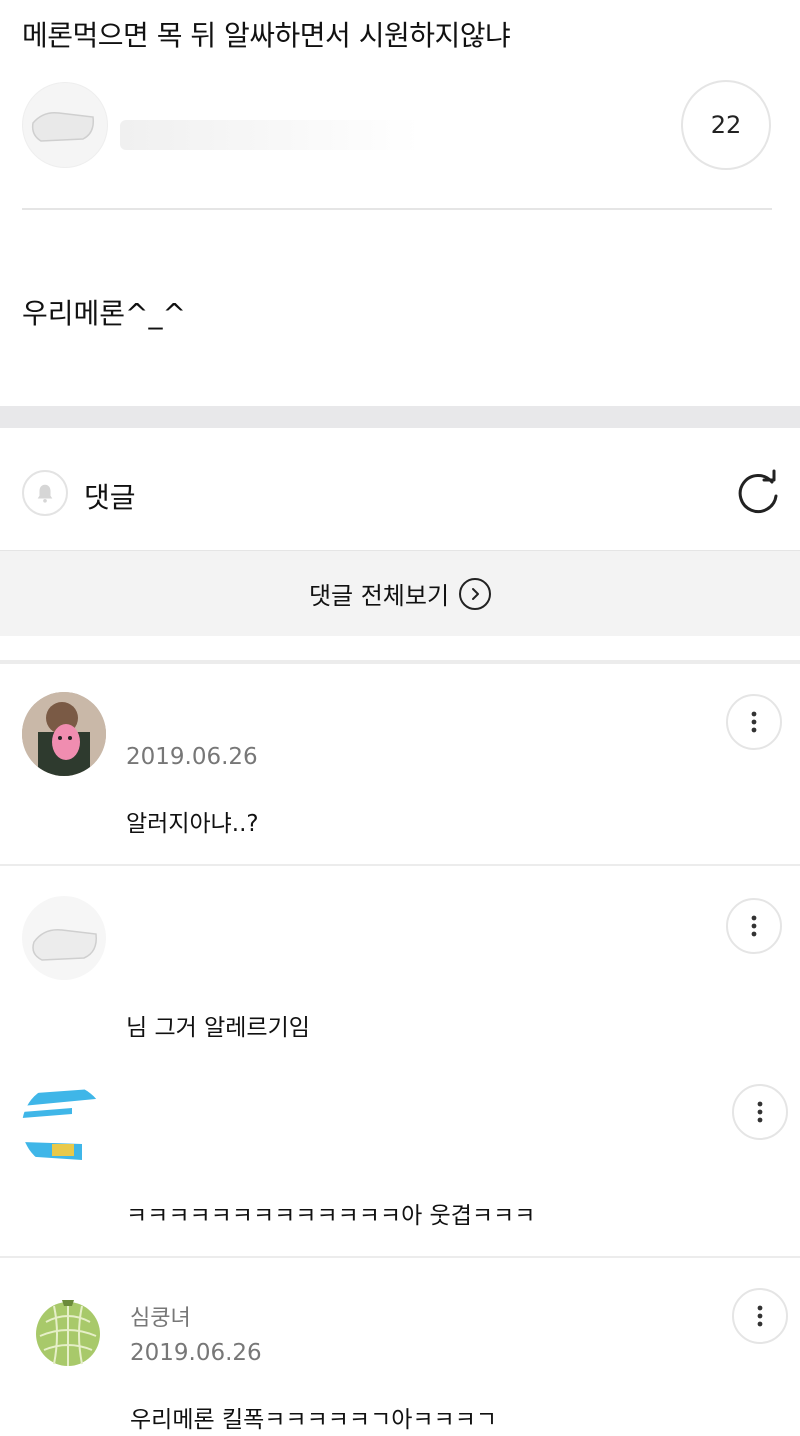 Image resolution: width=800 pixels, height=1436 pixels. I want to click on comment-item: 님 그거 알레르기임, so click(400, 971).